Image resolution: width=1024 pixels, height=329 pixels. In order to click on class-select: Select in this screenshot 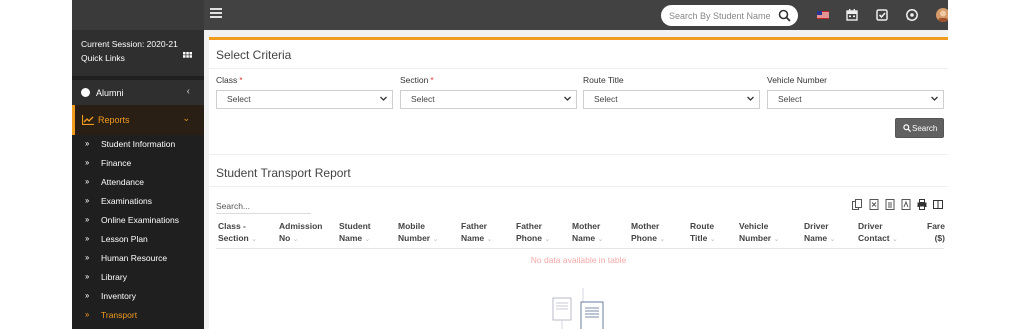, I will do `click(304, 99)`.